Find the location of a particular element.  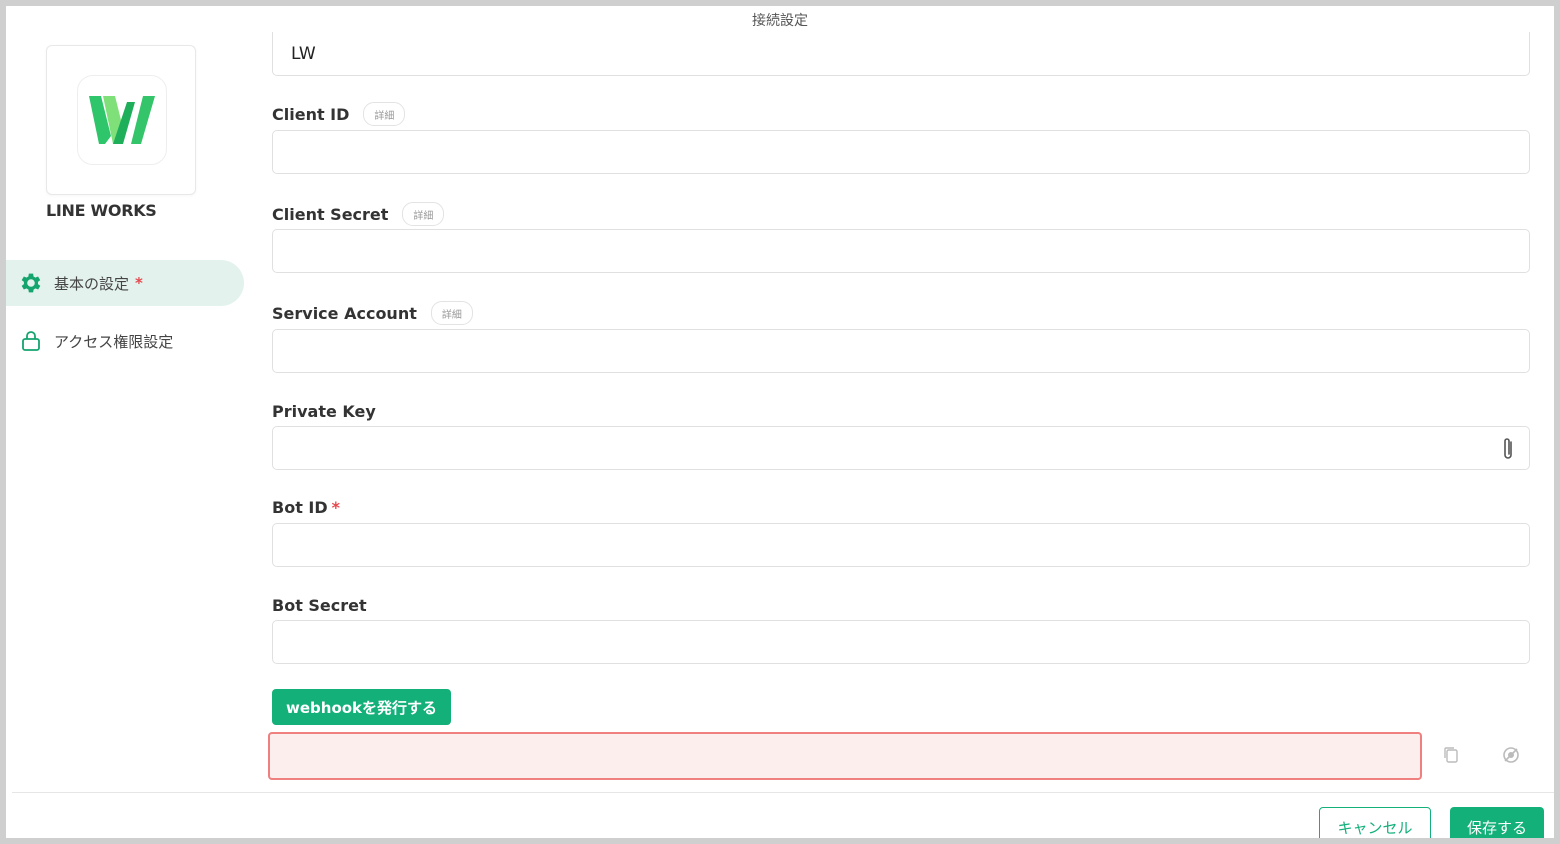

bot-secret-label: Bot Secret is located at coordinates (319, 605).